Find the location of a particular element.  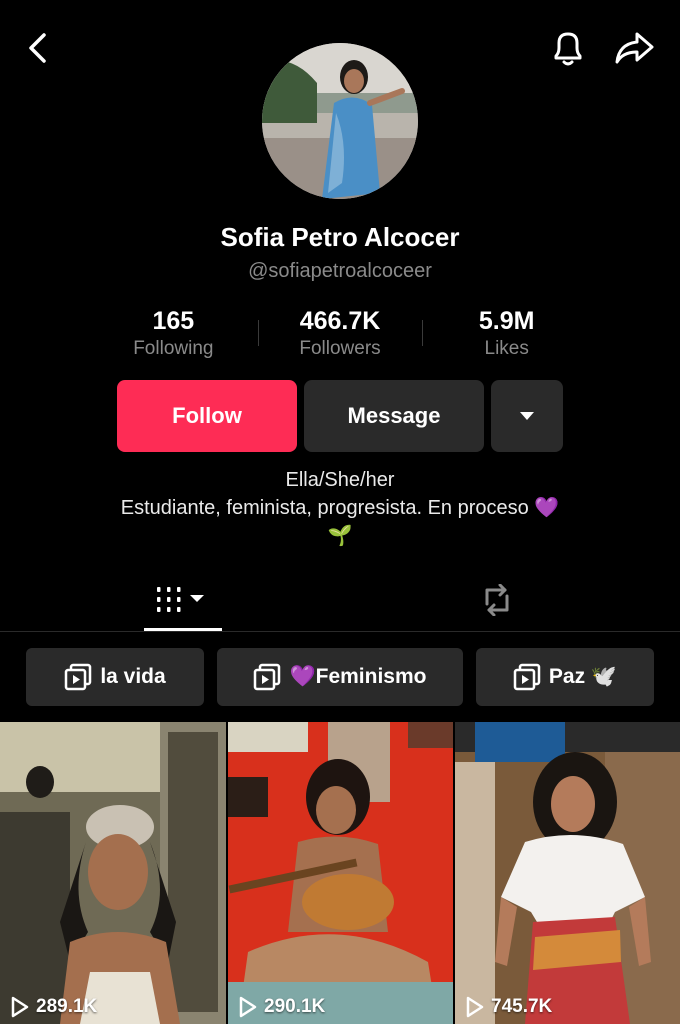

stat-followers: 466.7K Followers is located at coordinates (340, 336).